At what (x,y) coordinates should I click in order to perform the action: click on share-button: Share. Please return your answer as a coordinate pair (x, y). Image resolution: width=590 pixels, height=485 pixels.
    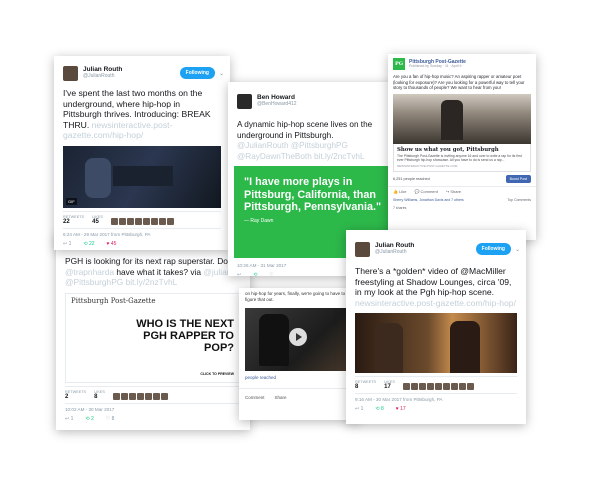
    Looking at the image, I should click on (281, 397).